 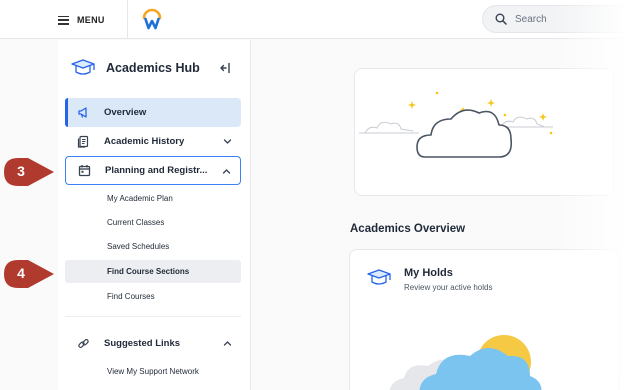 I want to click on nav-item-suggested-links: Suggested Links, so click(x=153, y=343).